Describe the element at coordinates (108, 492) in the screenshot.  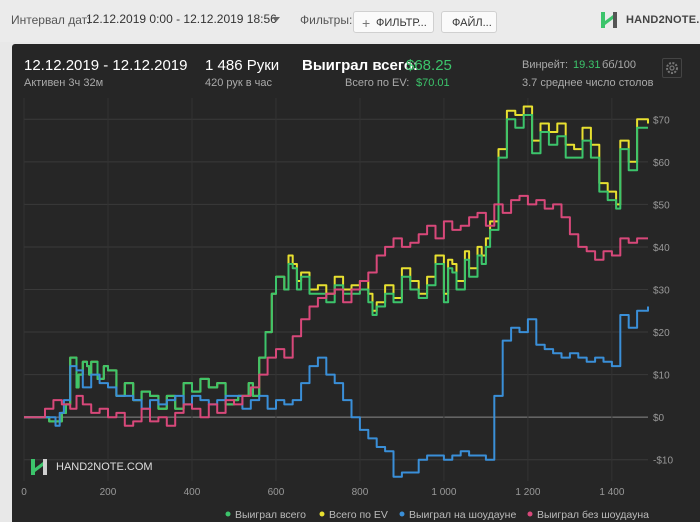
I see `x-tick-label: 200` at that location.